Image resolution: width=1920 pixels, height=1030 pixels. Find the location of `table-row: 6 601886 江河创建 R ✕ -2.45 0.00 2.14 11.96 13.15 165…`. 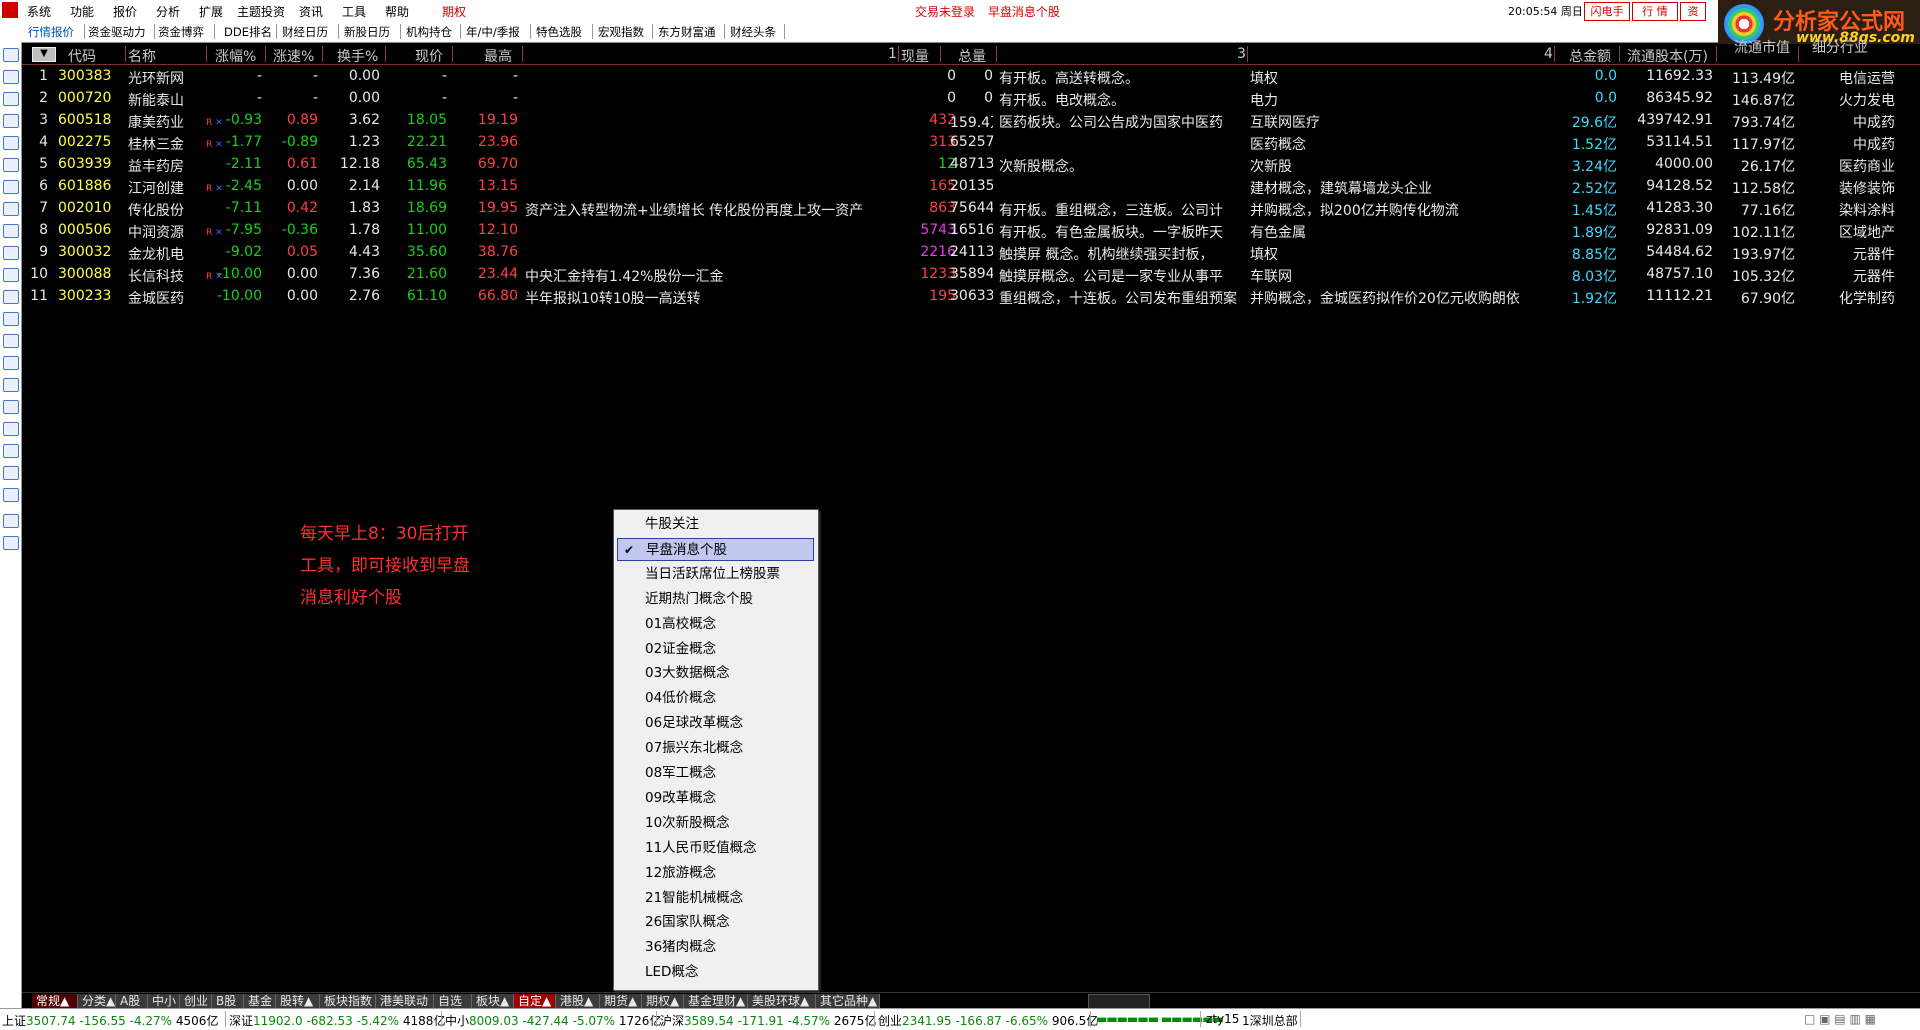

table-row: 6 601886 江河创建 R ✕ -2.45 0.00 2.14 11.96 13.15 165… is located at coordinates (971, 187).